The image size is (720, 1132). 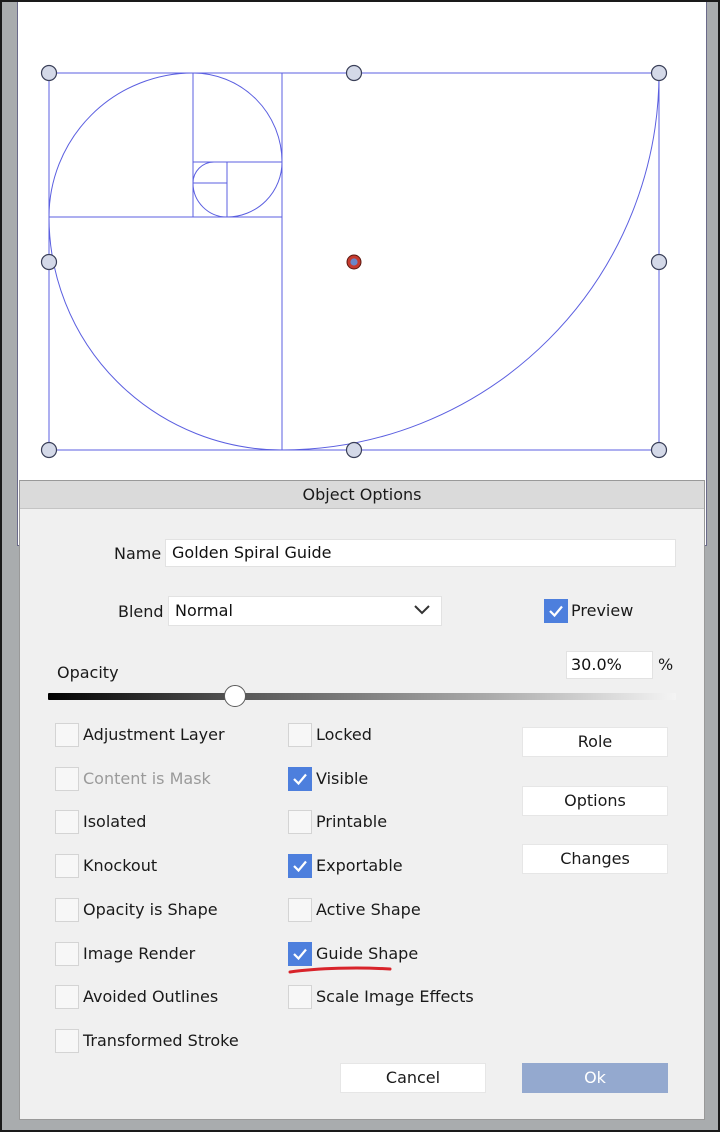 What do you see at coordinates (305, 611) in the screenshot?
I see `blend-dropdown: Normal` at bounding box center [305, 611].